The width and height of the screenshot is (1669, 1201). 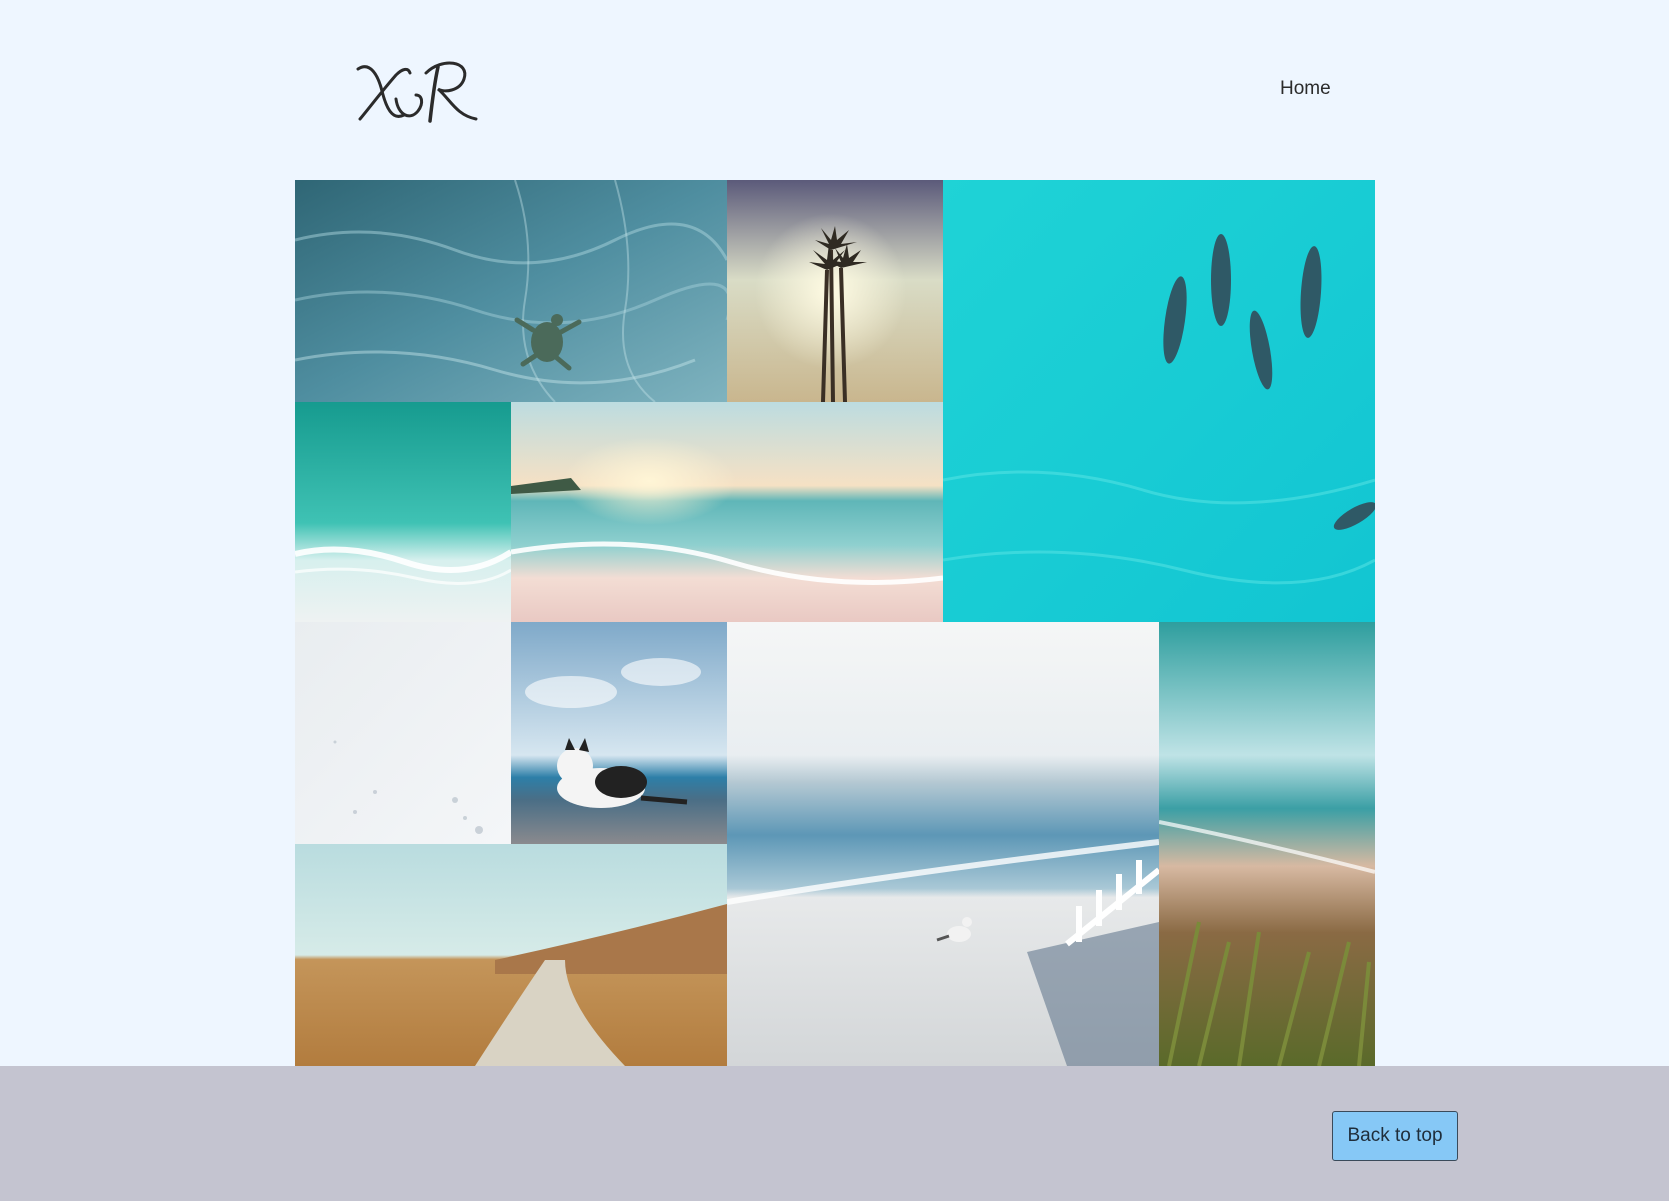 What do you see at coordinates (511, 955) in the screenshot?
I see `dirt-path-hills-photo` at bounding box center [511, 955].